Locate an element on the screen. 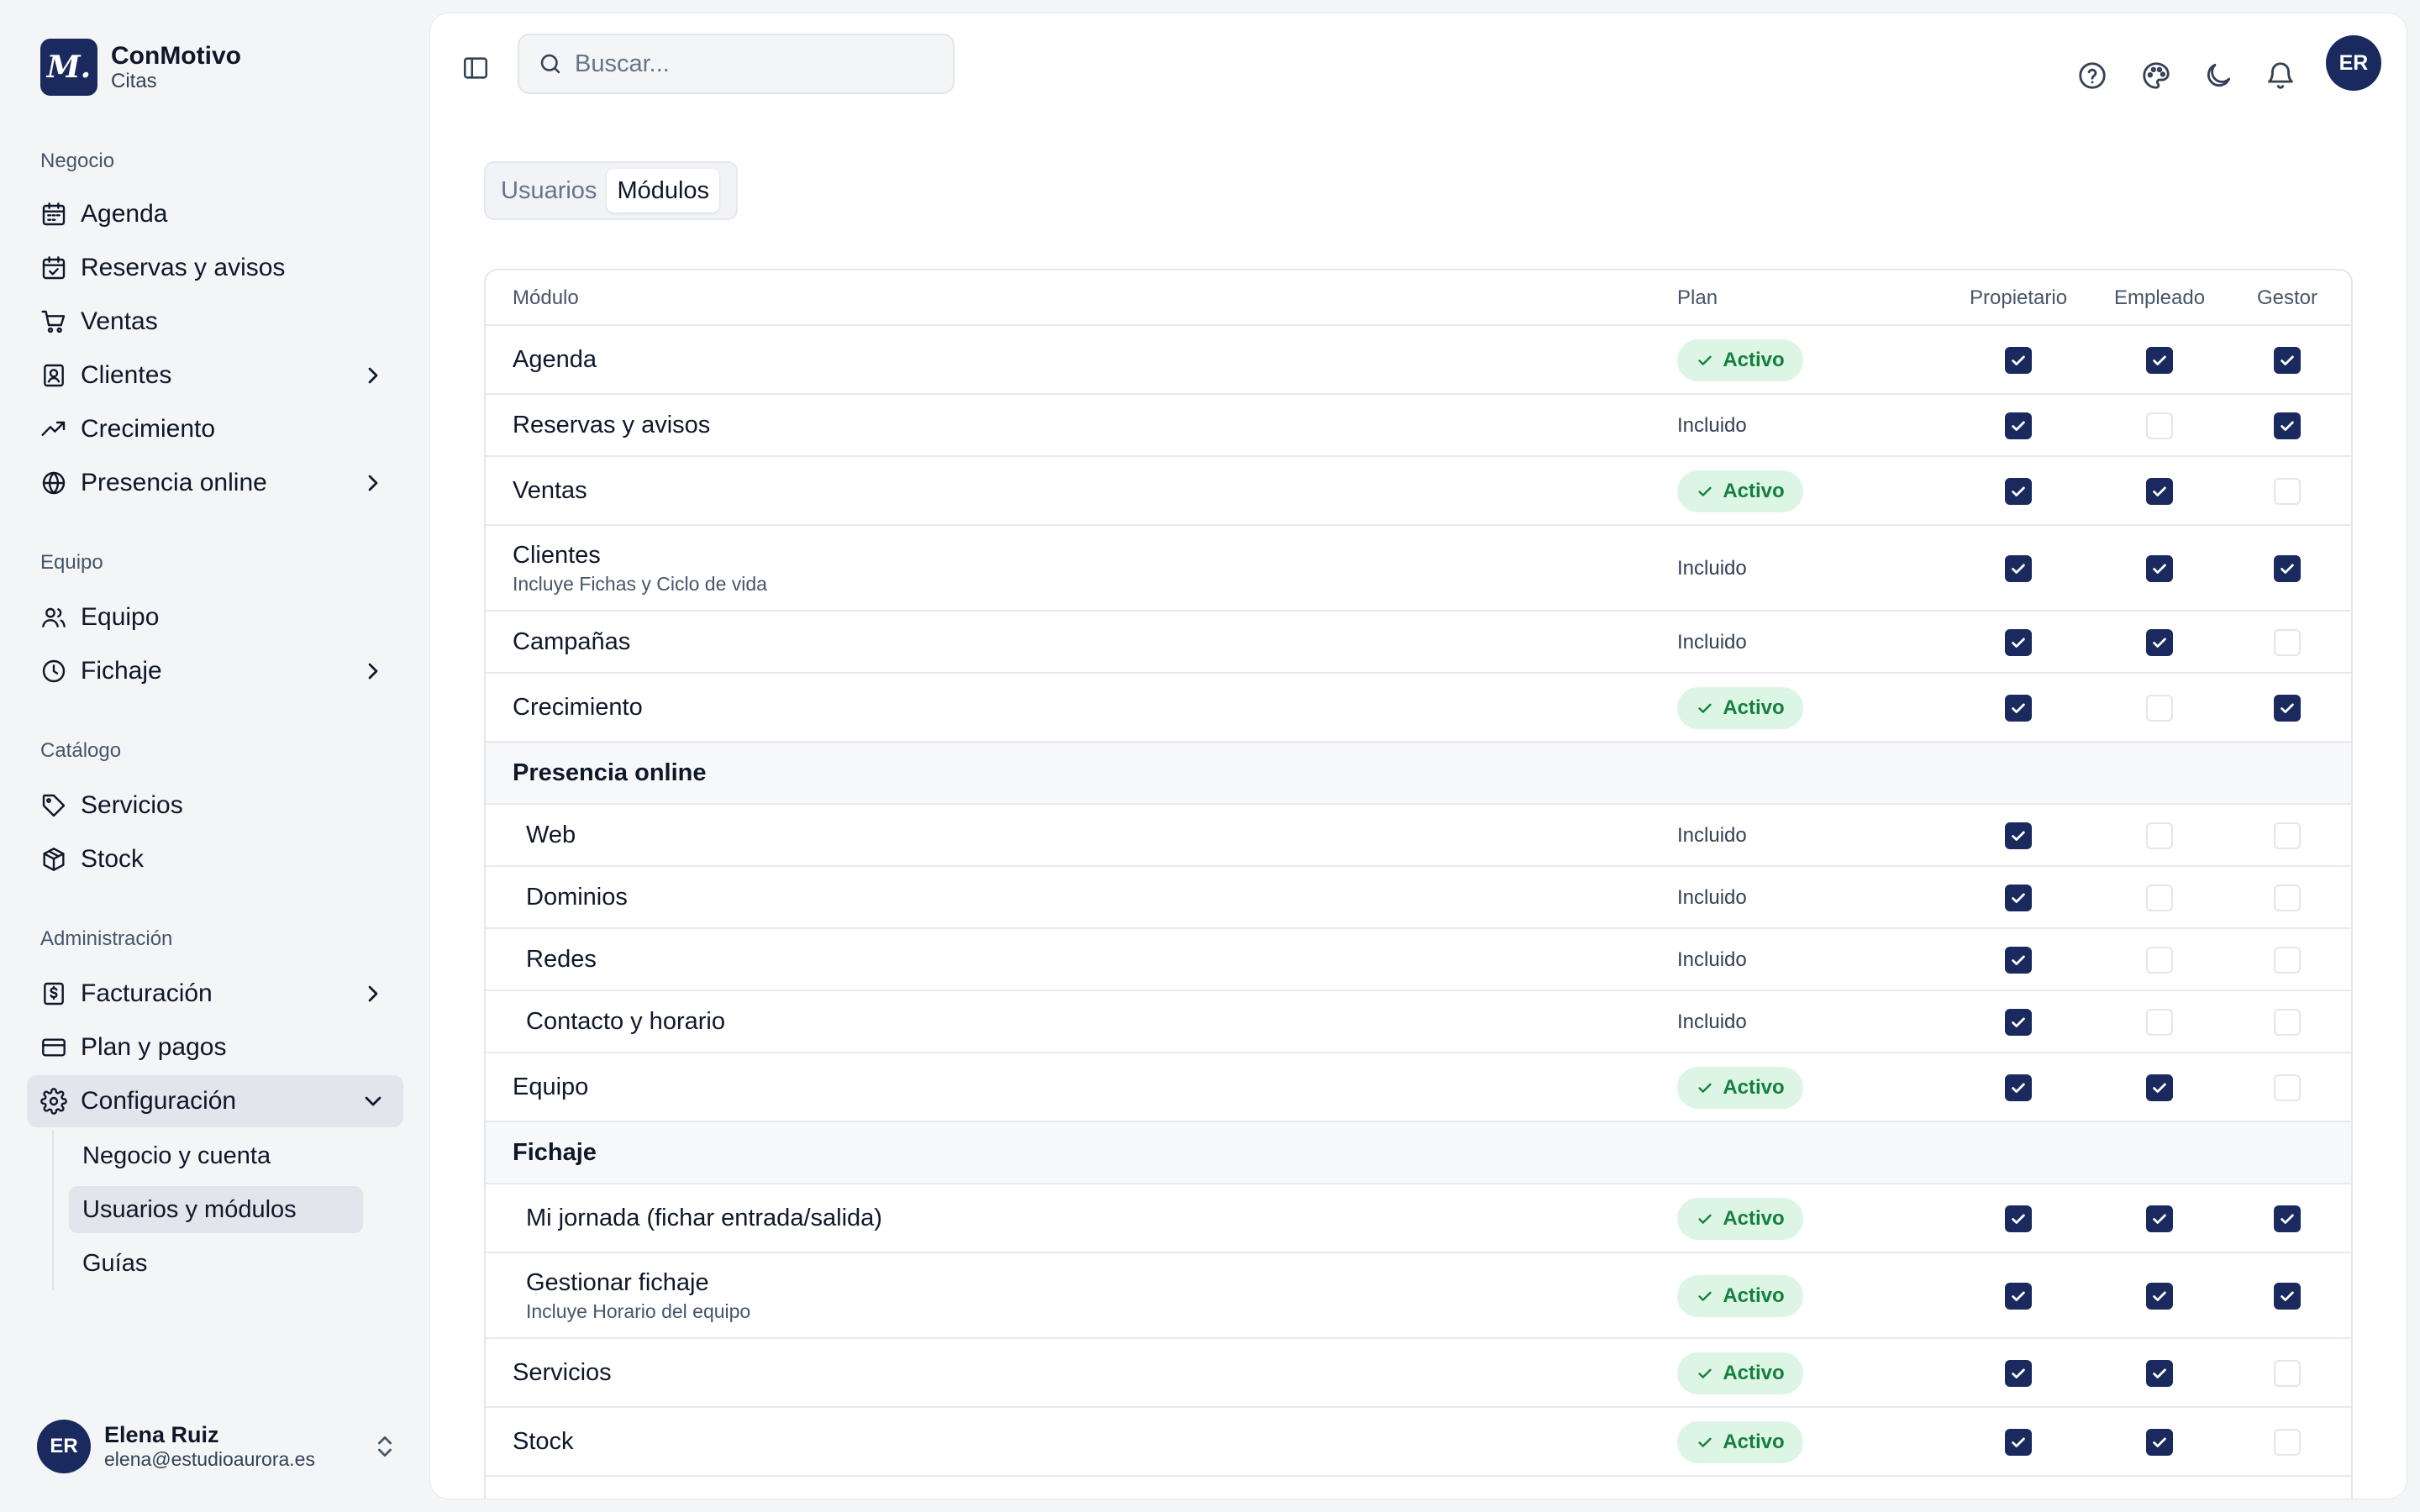  sidebar-subitem-usuarios-modulos: Usuarios y módulos is located at coordinates (216, 1209).